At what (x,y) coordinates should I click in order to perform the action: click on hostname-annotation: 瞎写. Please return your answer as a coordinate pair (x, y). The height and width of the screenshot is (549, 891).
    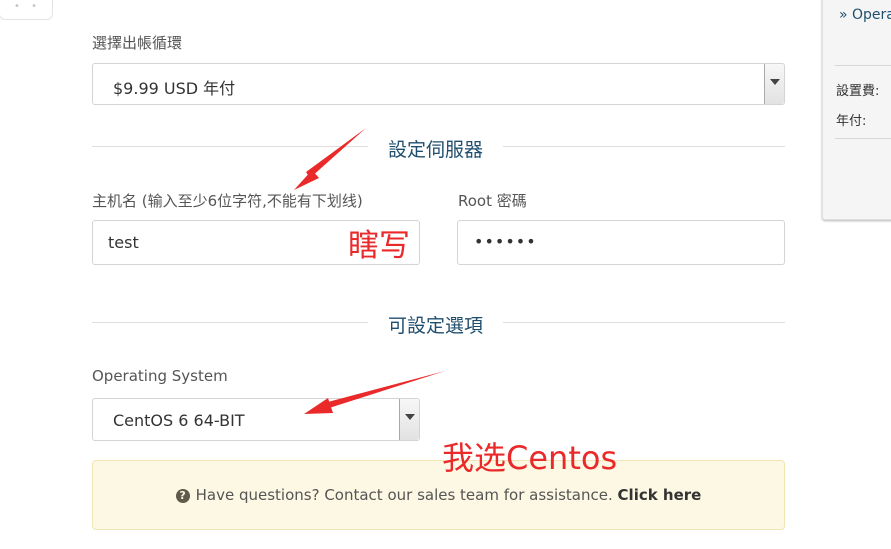
    Looking at the image, I should click on (379, 246).